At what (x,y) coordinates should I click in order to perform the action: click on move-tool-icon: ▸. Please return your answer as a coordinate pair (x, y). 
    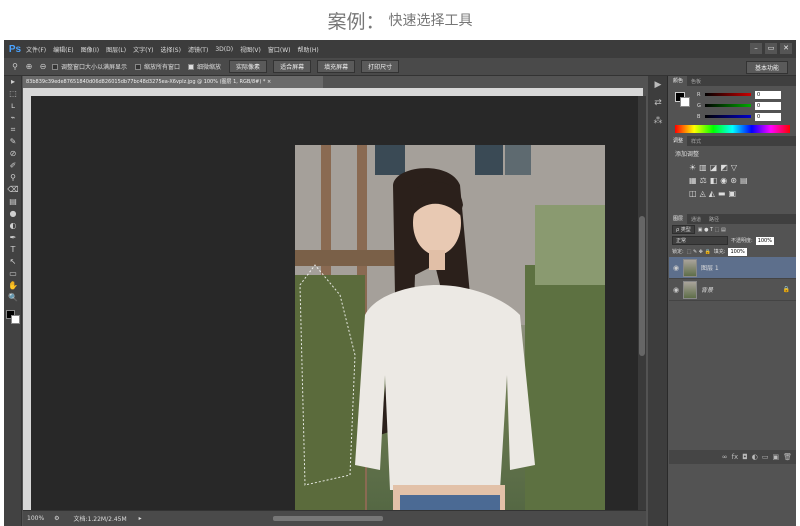
    Looking at the image, I should click on (13, 82).